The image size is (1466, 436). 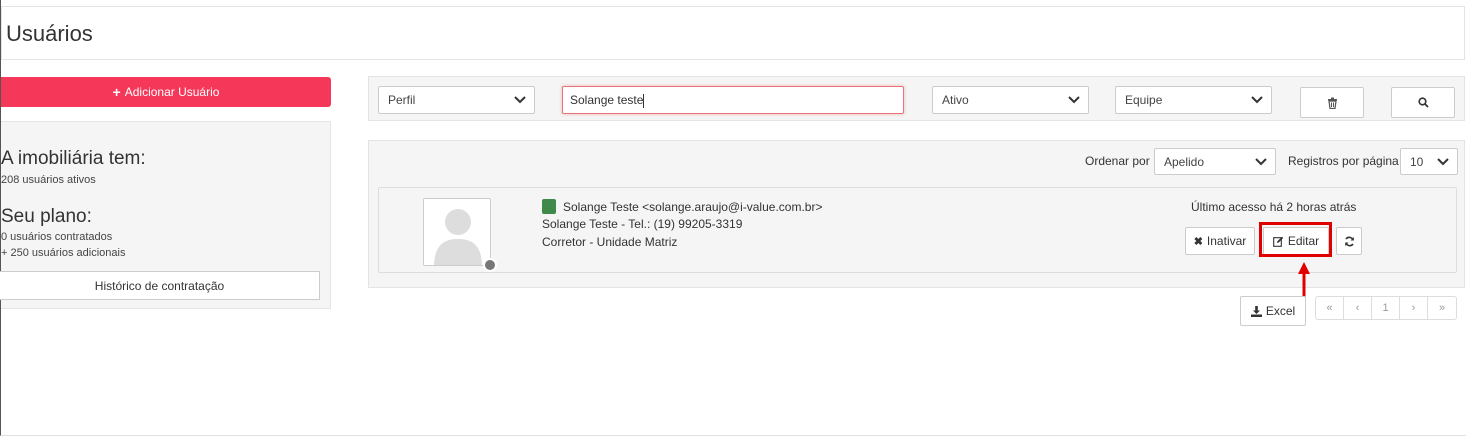 I want to click on team-select: Equipe, so click(x=1193, y=100).